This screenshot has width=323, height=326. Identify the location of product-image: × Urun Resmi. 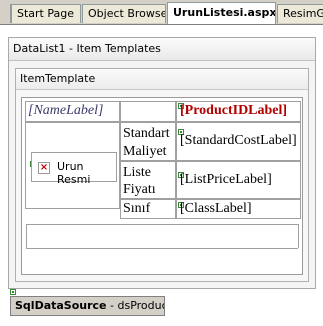
(74, 169).